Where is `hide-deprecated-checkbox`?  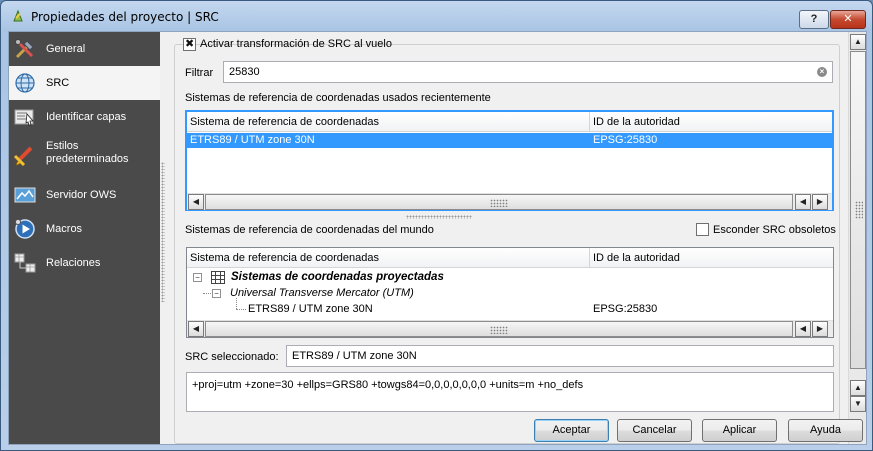 hide-deprecated-checkbox is located at coordinates (702, 229).